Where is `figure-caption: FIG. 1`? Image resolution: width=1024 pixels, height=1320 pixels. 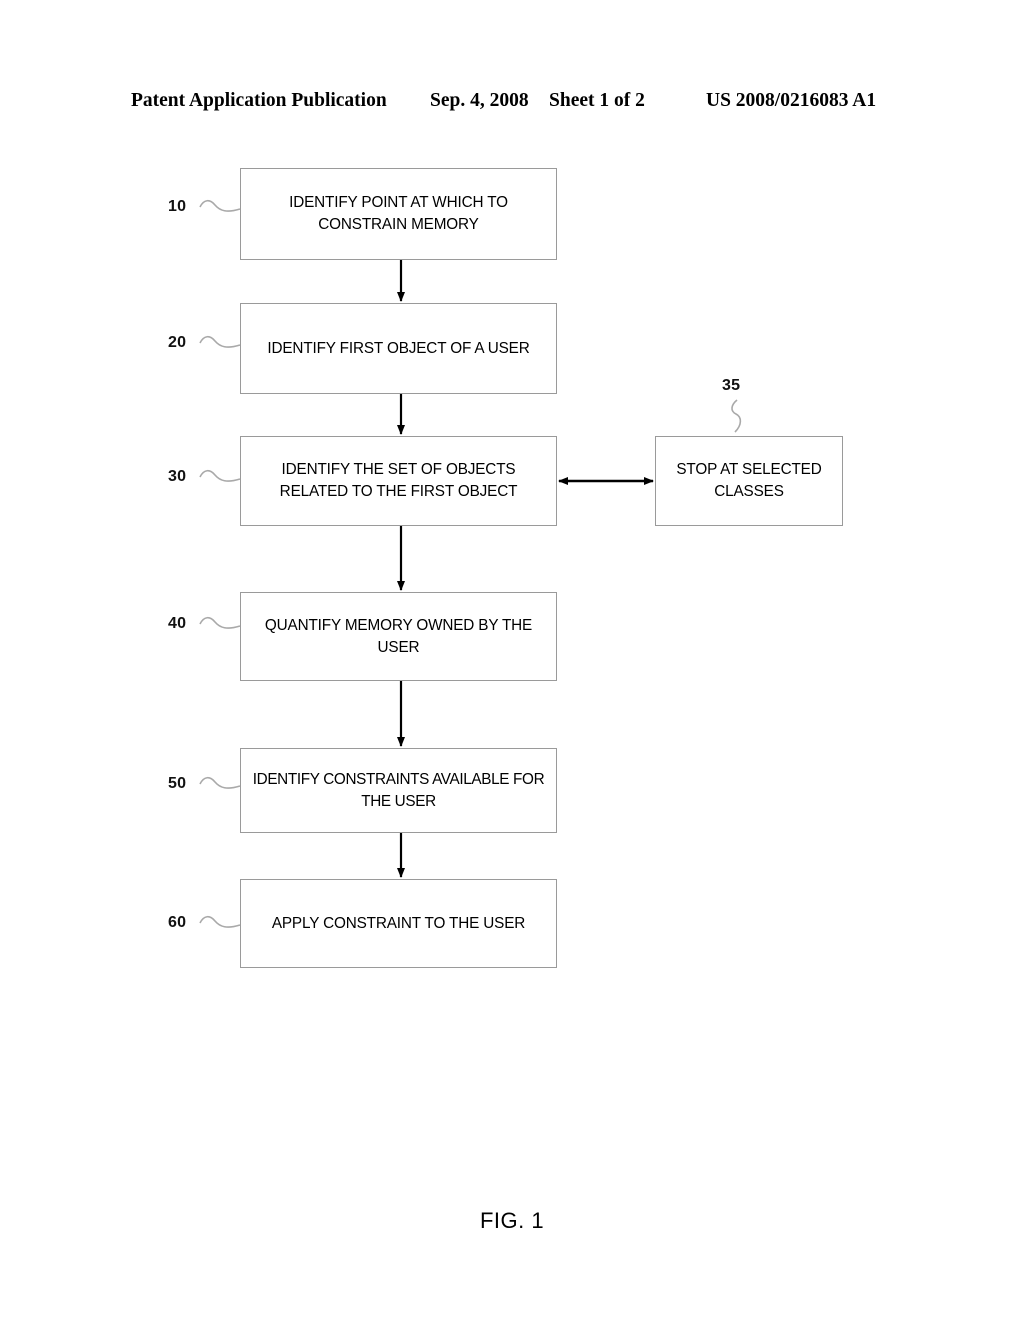
figure-caption: FIG. 1 is located at coordinates (512, 1220).